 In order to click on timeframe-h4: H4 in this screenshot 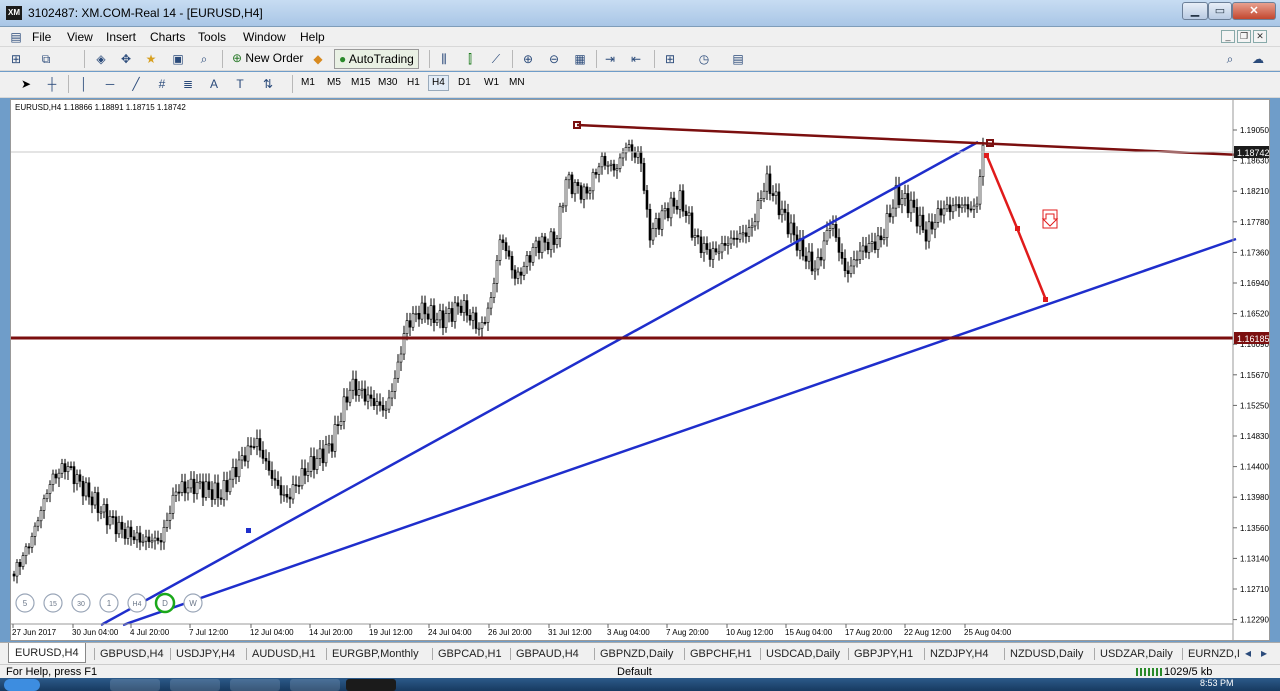, I will do `click(438, 83)`.